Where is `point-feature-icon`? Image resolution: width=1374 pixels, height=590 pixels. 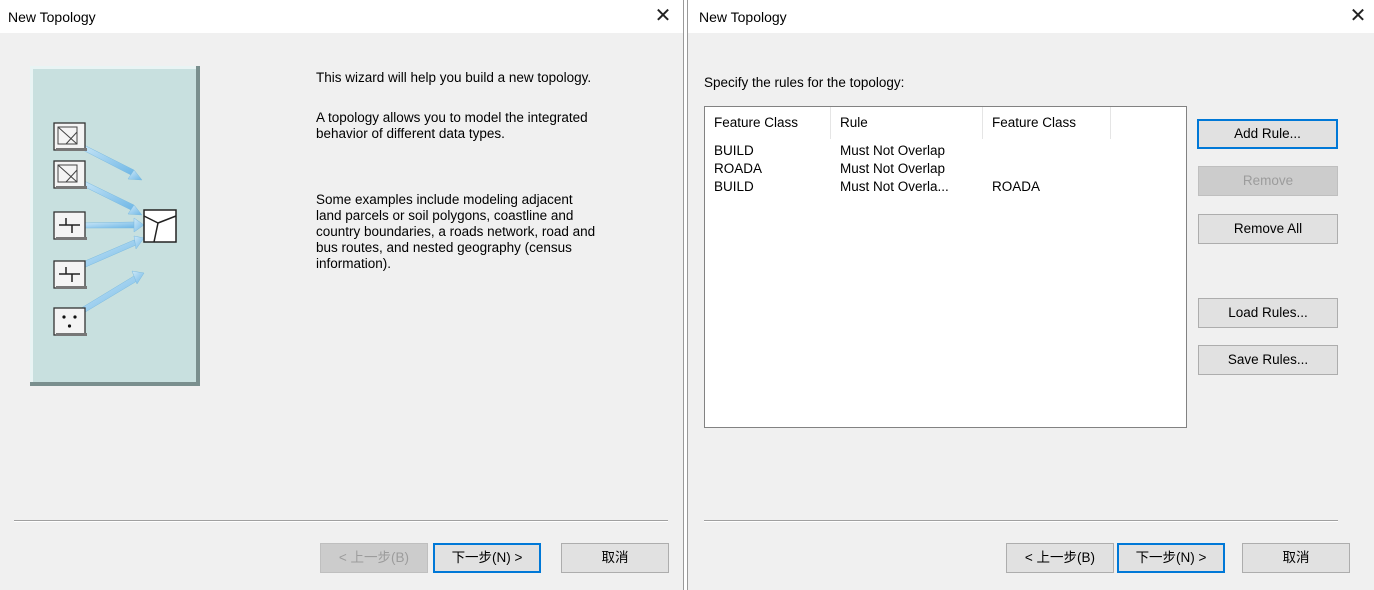 point-feature-icon is located at coordinates (70, 321).